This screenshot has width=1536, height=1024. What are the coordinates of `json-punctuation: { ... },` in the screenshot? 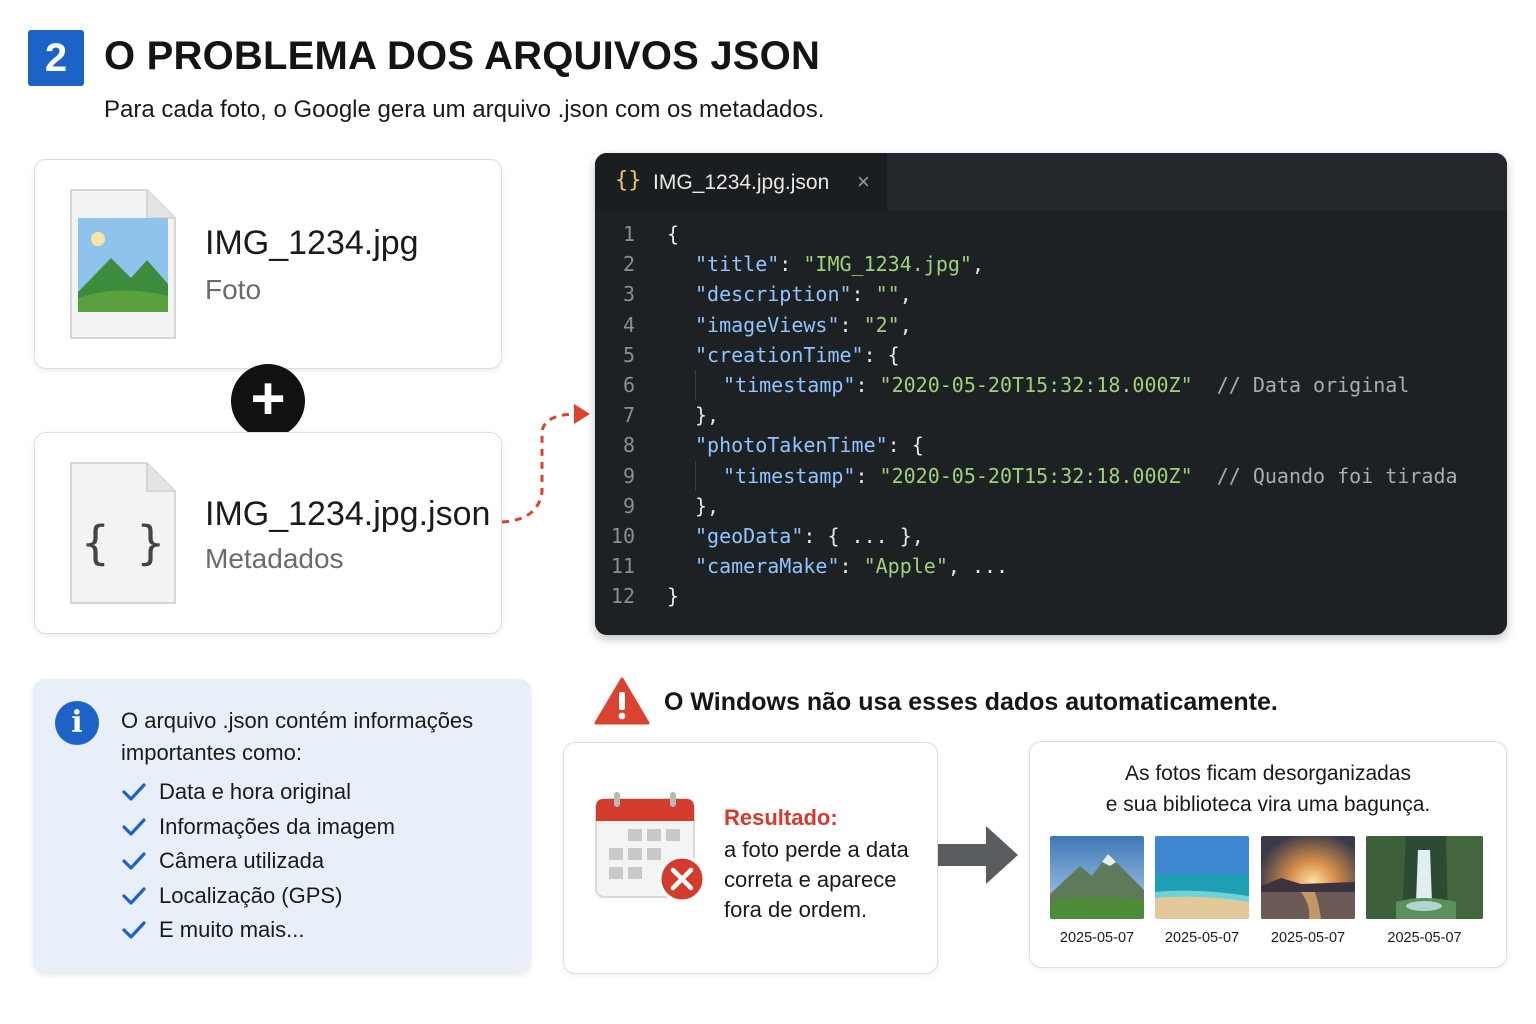 It's located at (875, 535).